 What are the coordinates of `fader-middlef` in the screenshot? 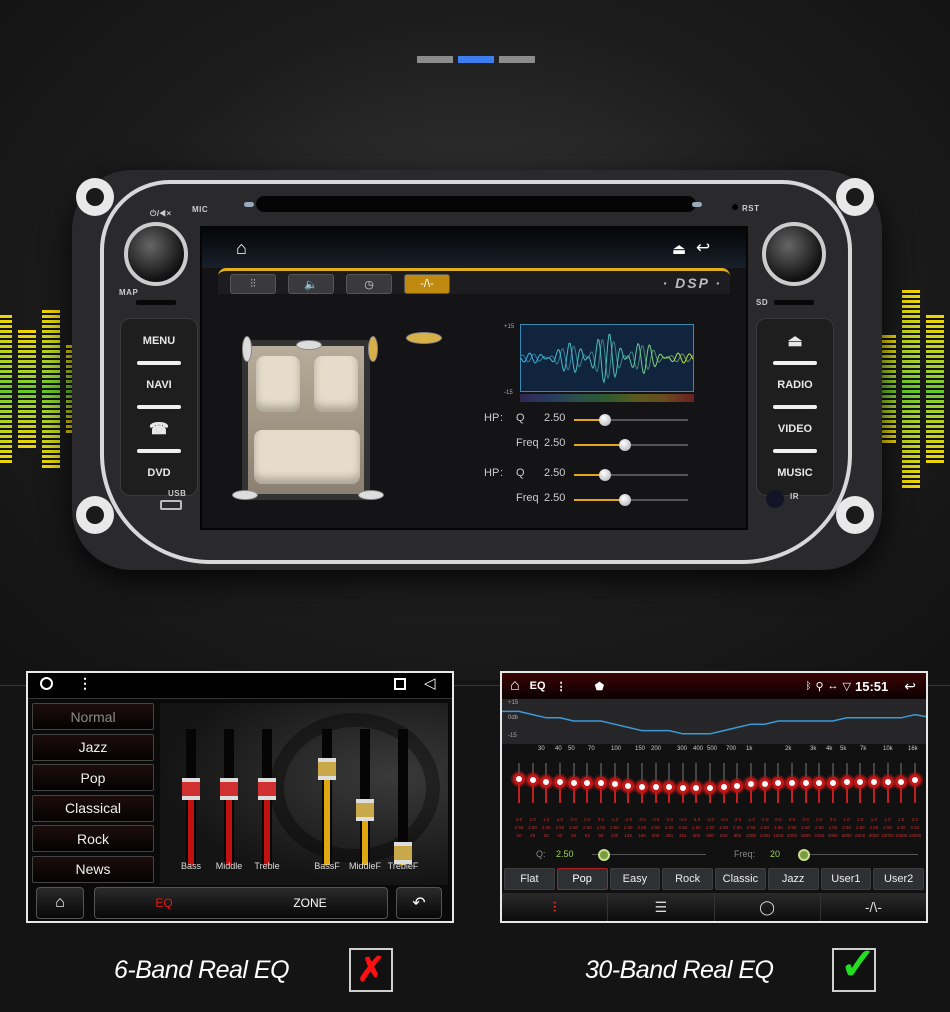 It's located at (365, 797).